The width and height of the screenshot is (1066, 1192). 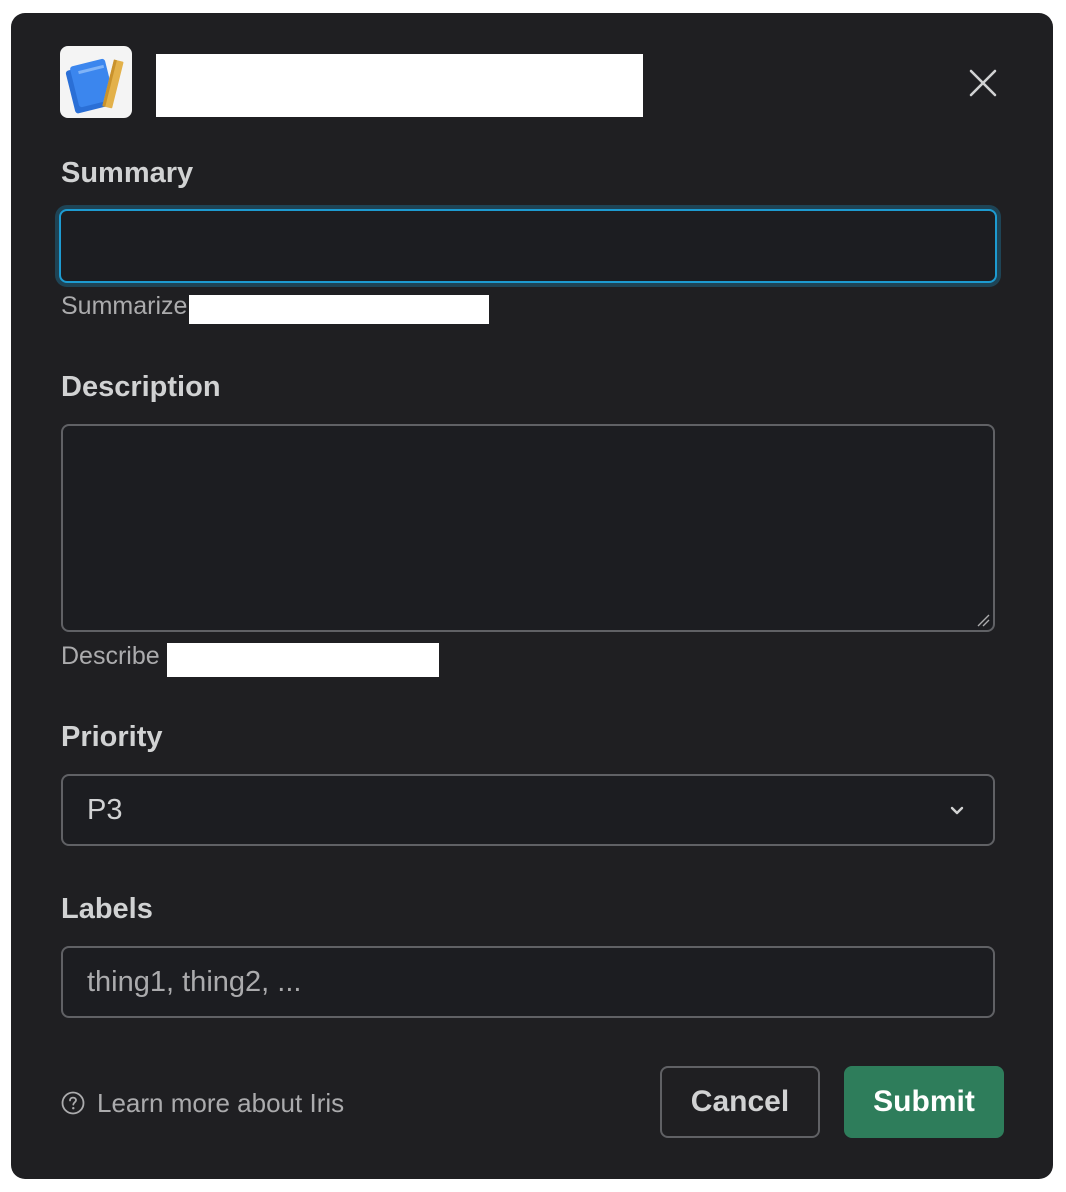 What do you see at coordinates (399, 85) in the screenshot?
I see `modal-title-redacted` at bounding box center [399, 85].